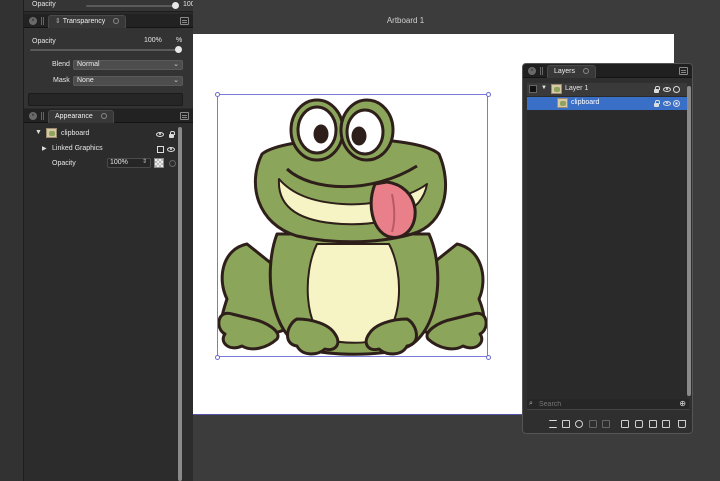 The height and width of the screenshot is (481, 720). What do you see at coordinates (566, 424) in the screenshot?
I see `duplicate-icon` at bounding box center [566, 424].